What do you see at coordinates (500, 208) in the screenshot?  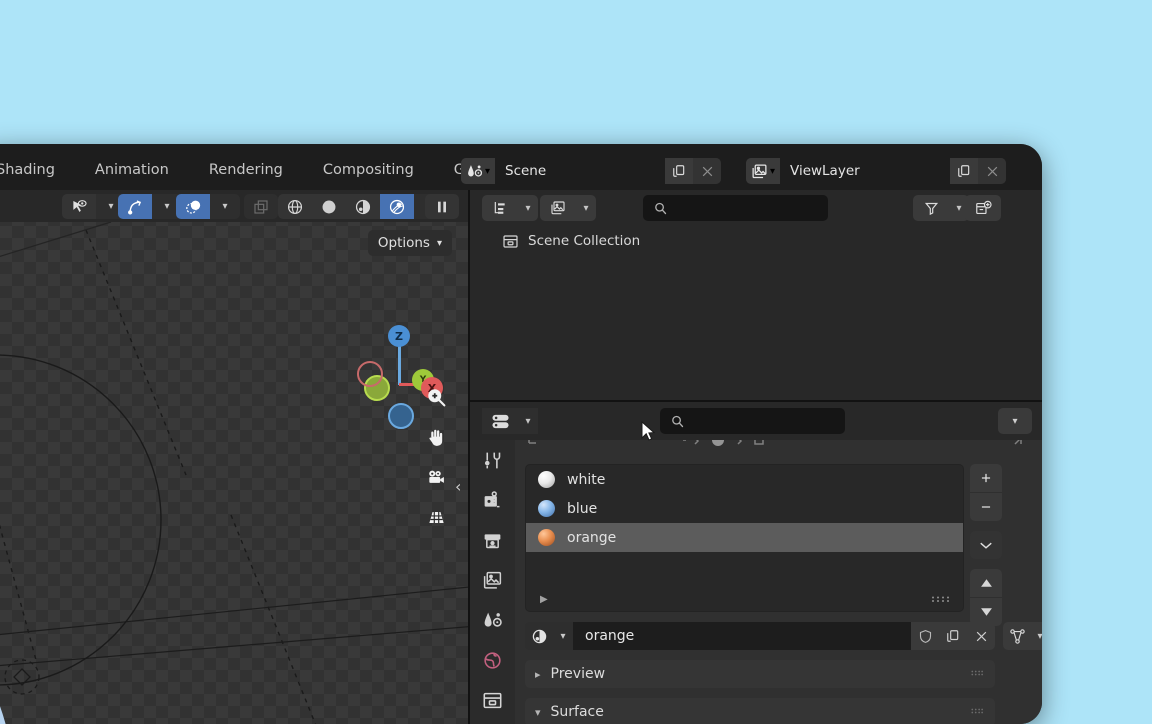 I see `outliner-display-mode-icon` at bounding box center [500, 208].